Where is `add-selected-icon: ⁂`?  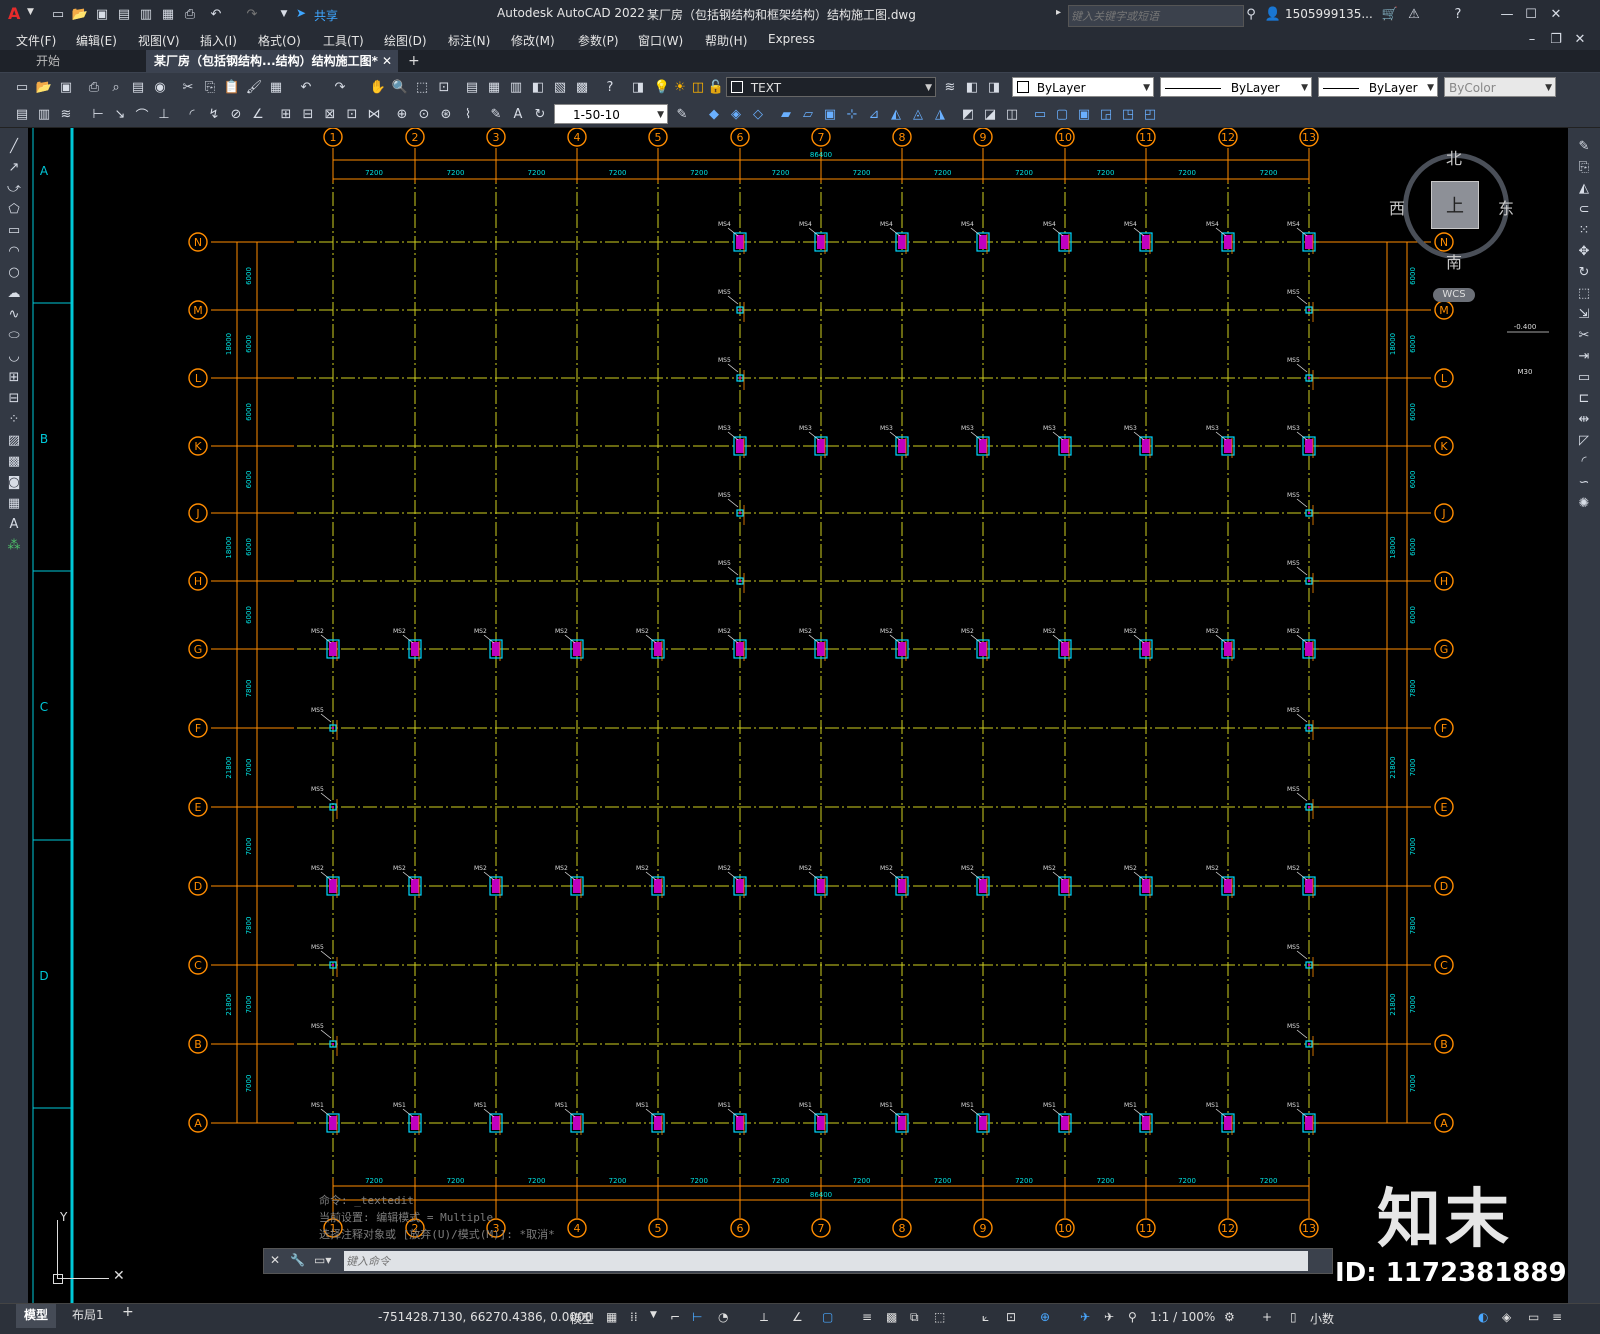
add-selected-icon: ⁂ is located at coordinates (14, 545).